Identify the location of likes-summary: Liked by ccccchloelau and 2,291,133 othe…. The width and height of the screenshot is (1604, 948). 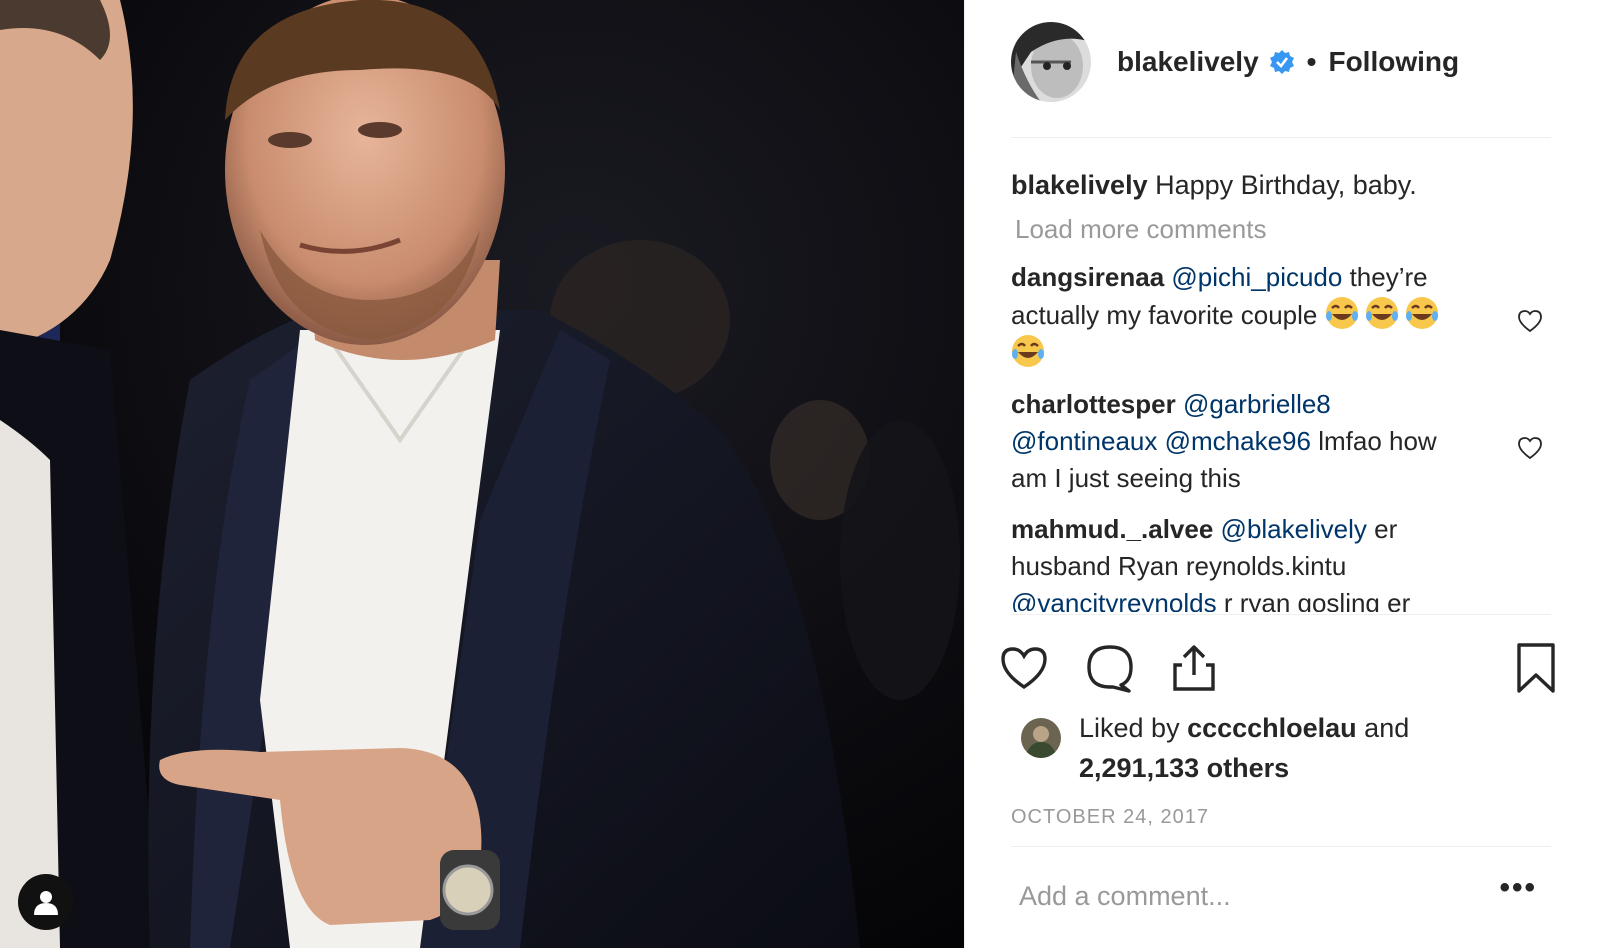
(1281, 748).